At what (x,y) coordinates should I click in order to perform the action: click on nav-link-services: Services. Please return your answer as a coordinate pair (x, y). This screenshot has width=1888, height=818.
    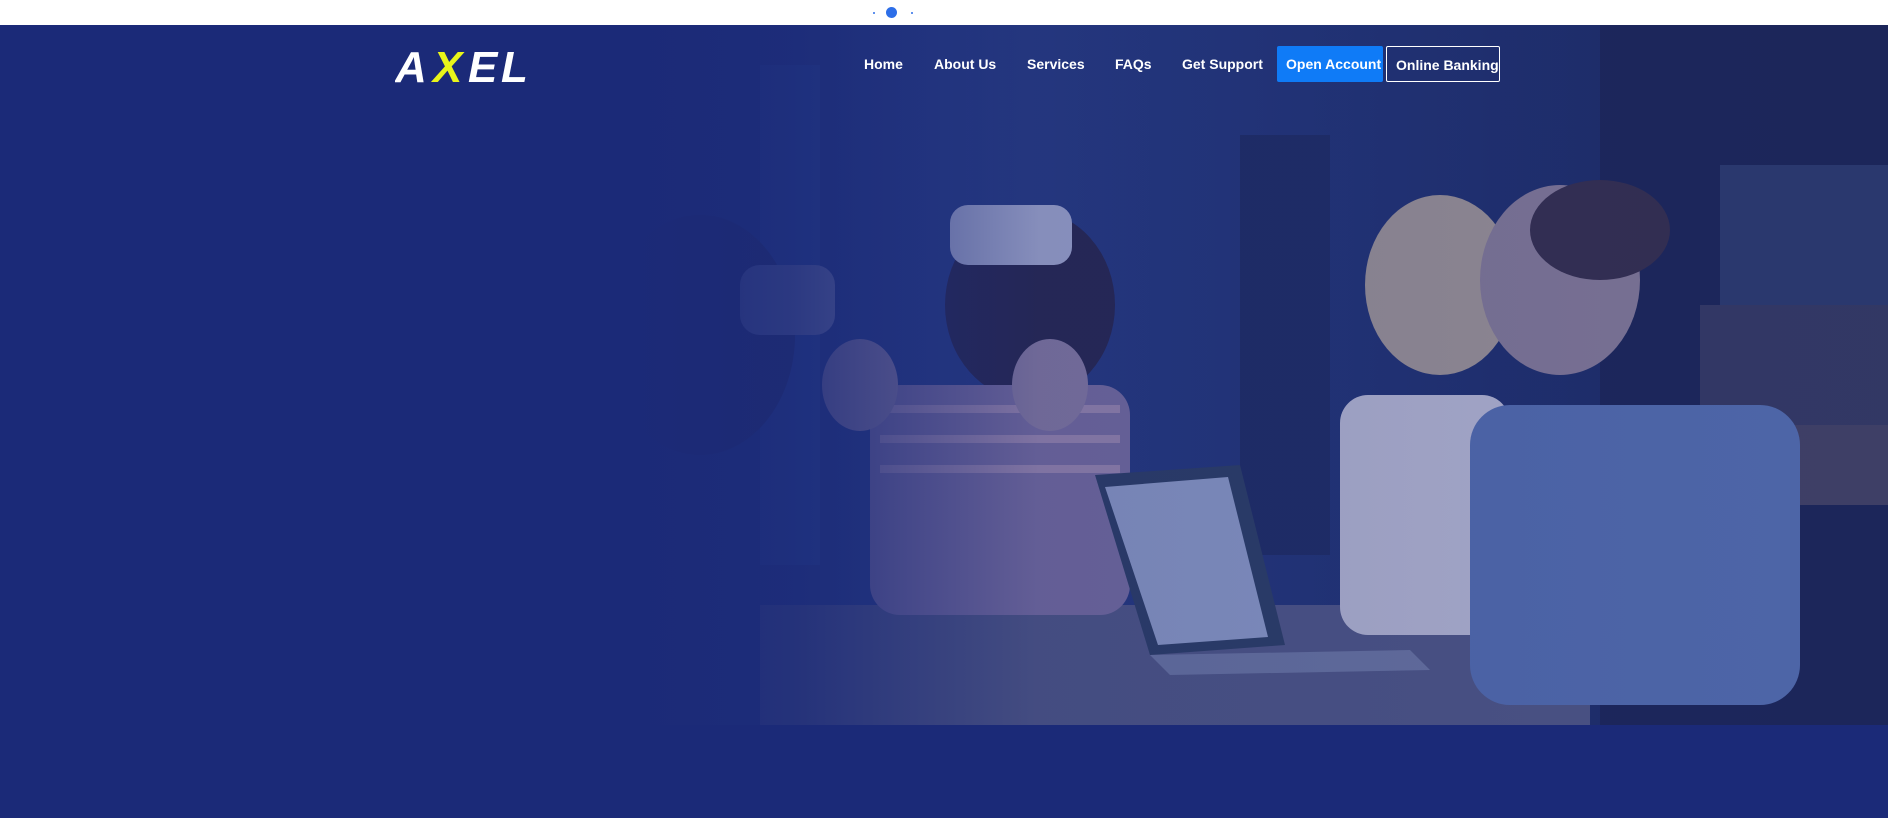
    Looking at the image, I should click on (1056, 64).